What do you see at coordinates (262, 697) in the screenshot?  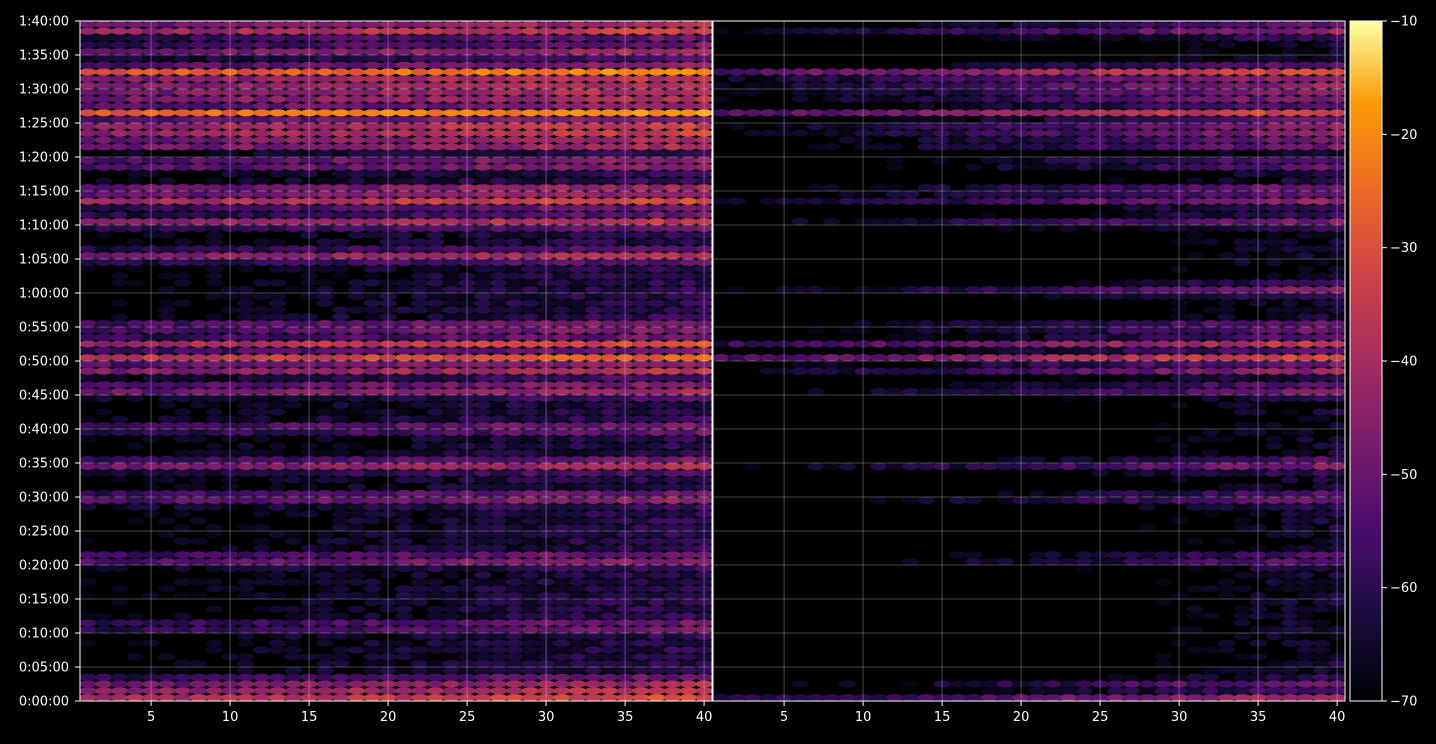 I see `left-cell-x12-r0` at bounding box center [262, 697].